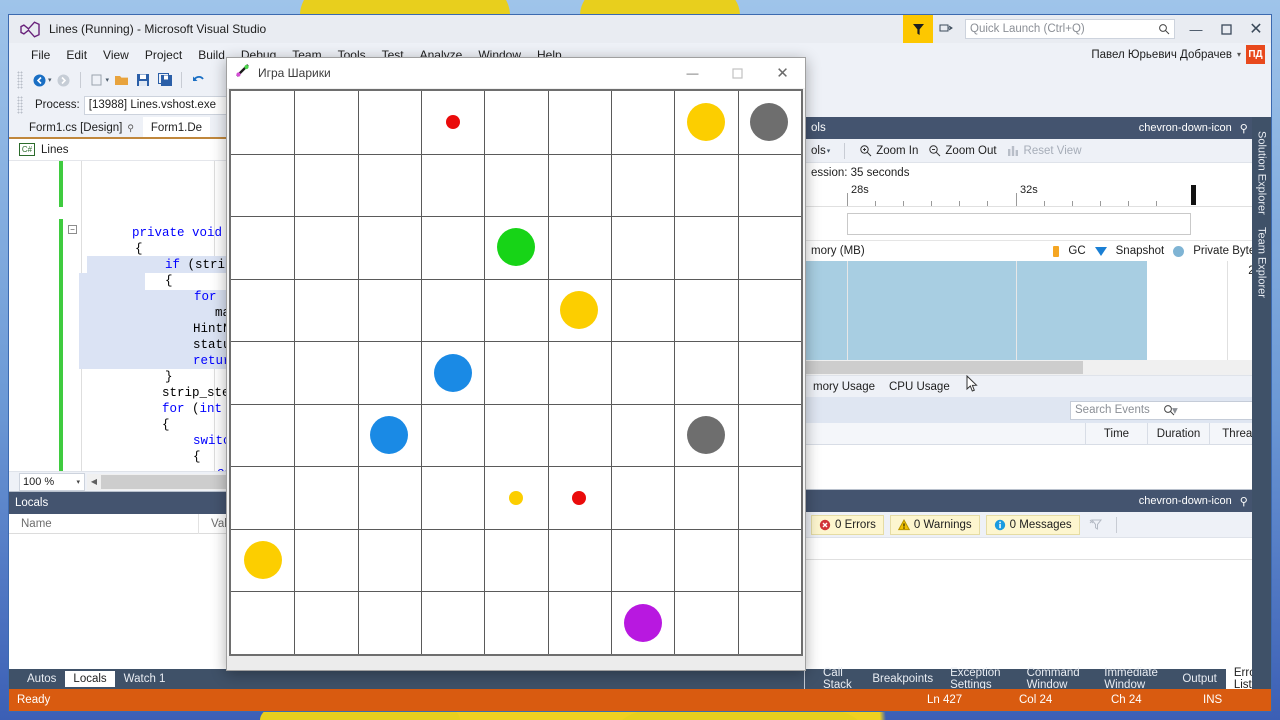  I want to click on game-minimize-button: —, so click(692, 73).